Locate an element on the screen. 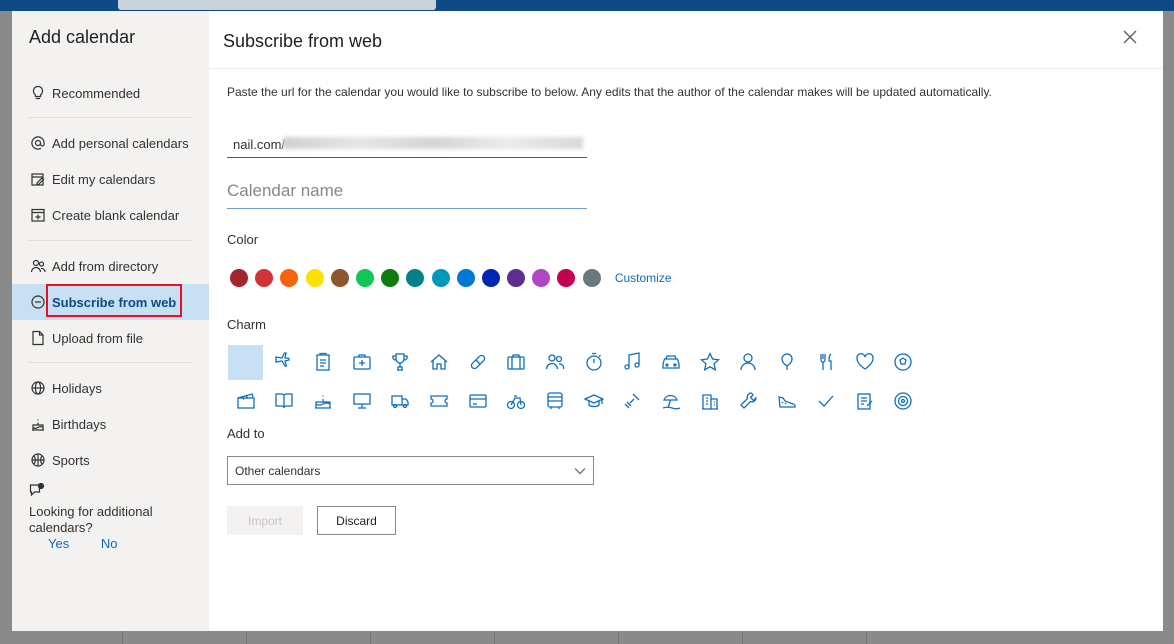  customize-color-link: Customize is located at coordinates (643, 278).